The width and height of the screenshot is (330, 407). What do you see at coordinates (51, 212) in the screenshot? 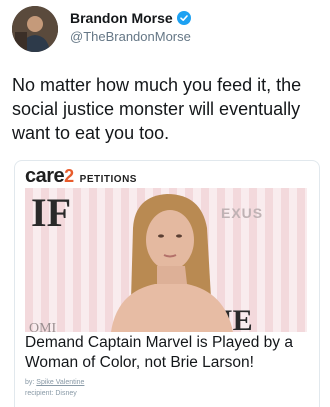
I see `svg-text: IF` at bounding box center [51, 212].